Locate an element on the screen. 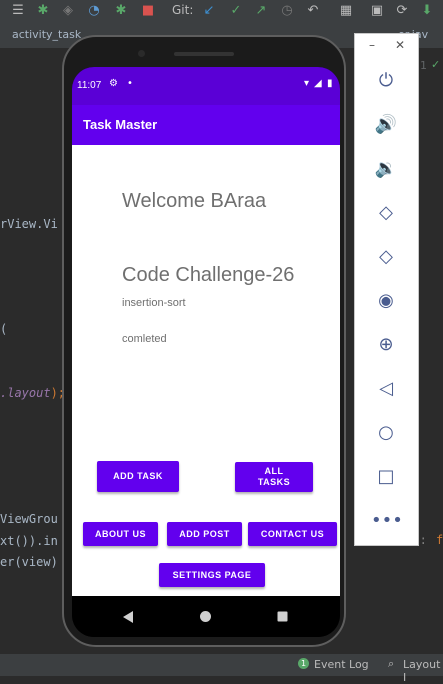 This screenshot has width=443, height=684. debug-bug-icon: ✱ is located at coordinates (43, 11).